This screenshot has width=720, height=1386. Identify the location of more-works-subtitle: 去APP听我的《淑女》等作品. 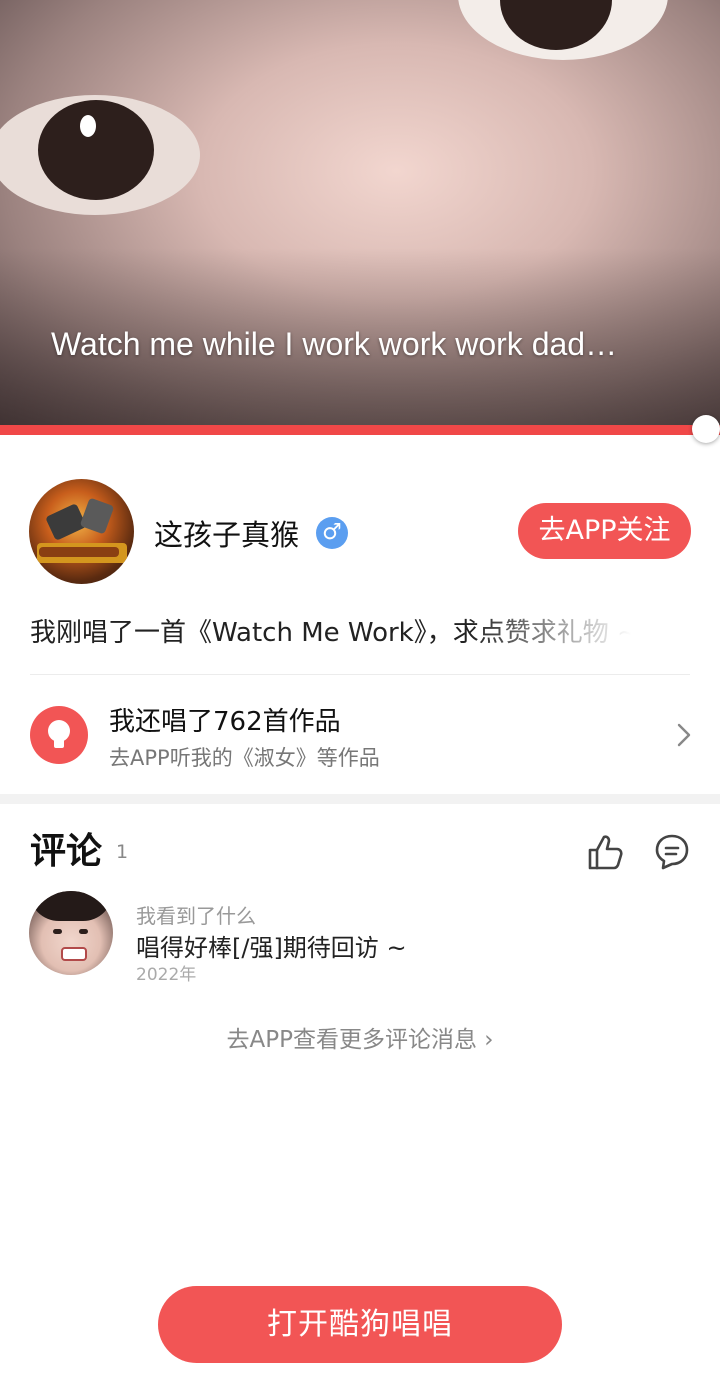
(244, 758).